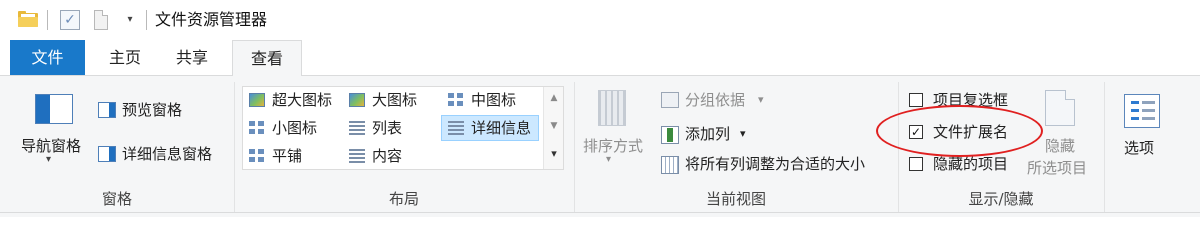 The height and width of the screenshot is (240, 1200). Describe the element at coordinates (403, 199) in the screenshot. I see `group-label-layout: 布局` at that location.